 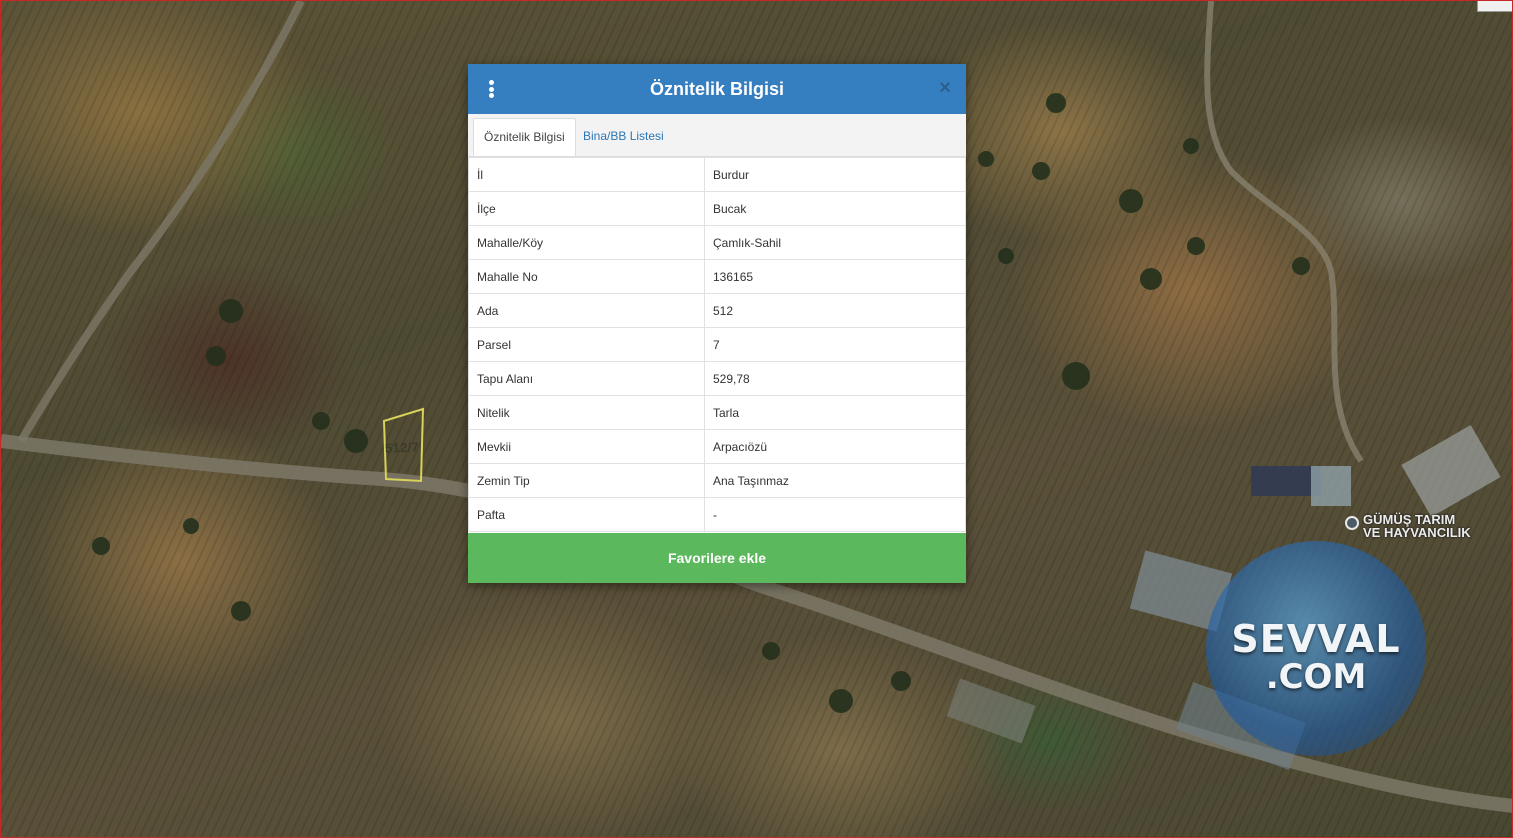 I want to click on table-row: Mahalle No 136165, so click(x=717, y=276).